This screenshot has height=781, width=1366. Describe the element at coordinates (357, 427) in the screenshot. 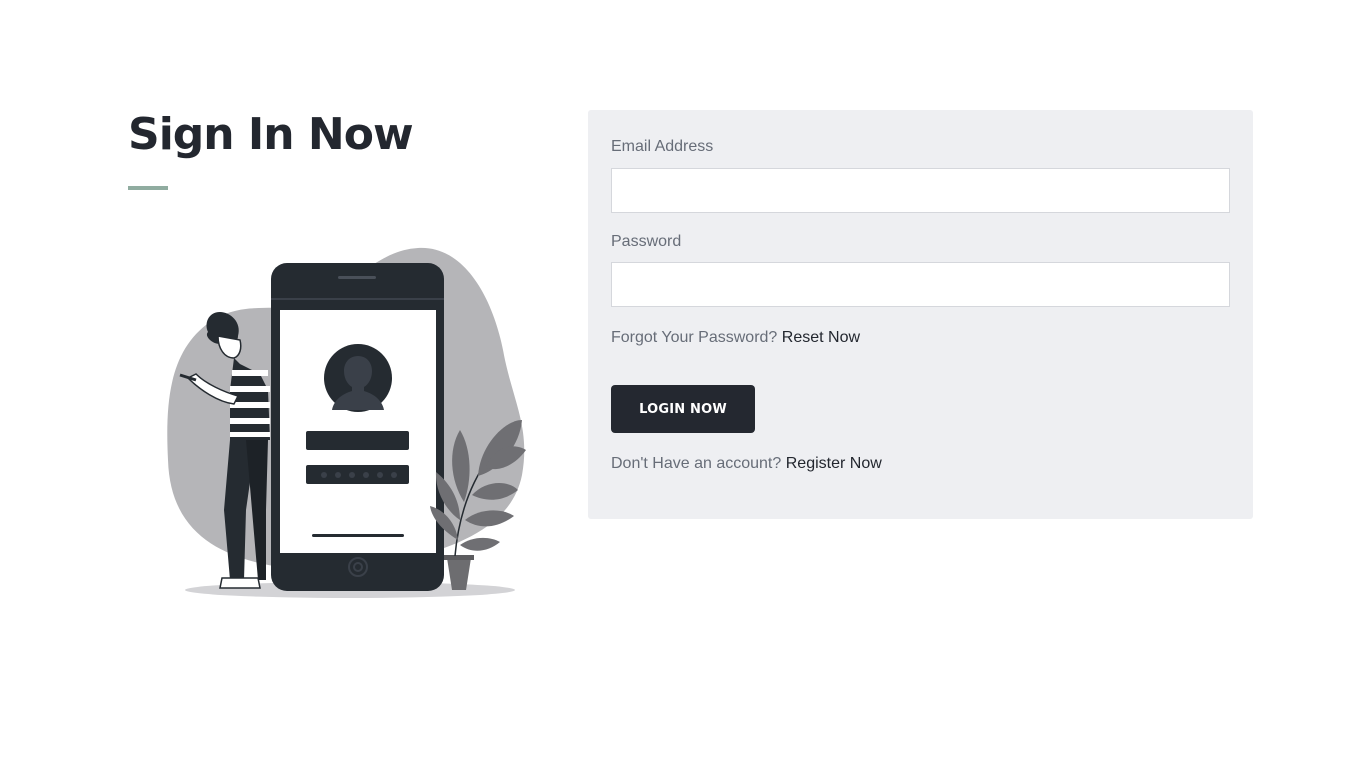

I see `phone-icon` at that location.